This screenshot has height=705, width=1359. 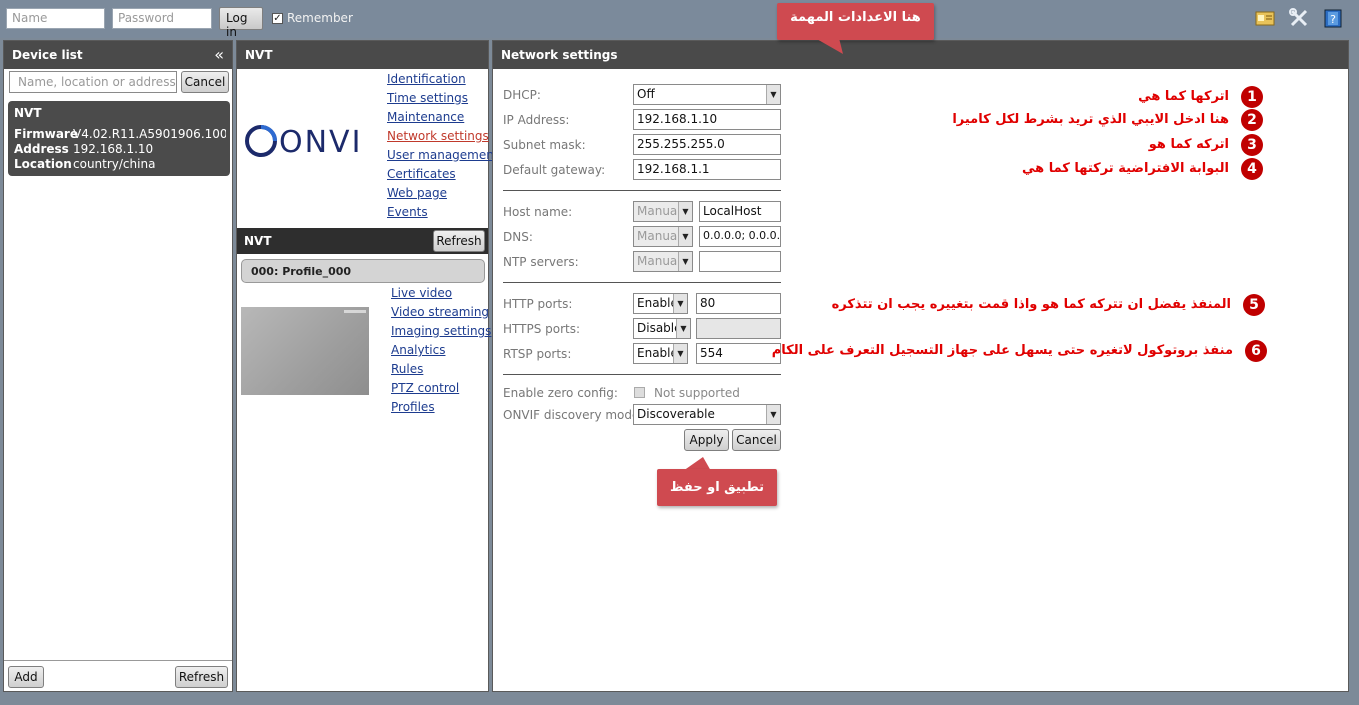 I want to click on location-value: country/china, so click(x=114, y=164).